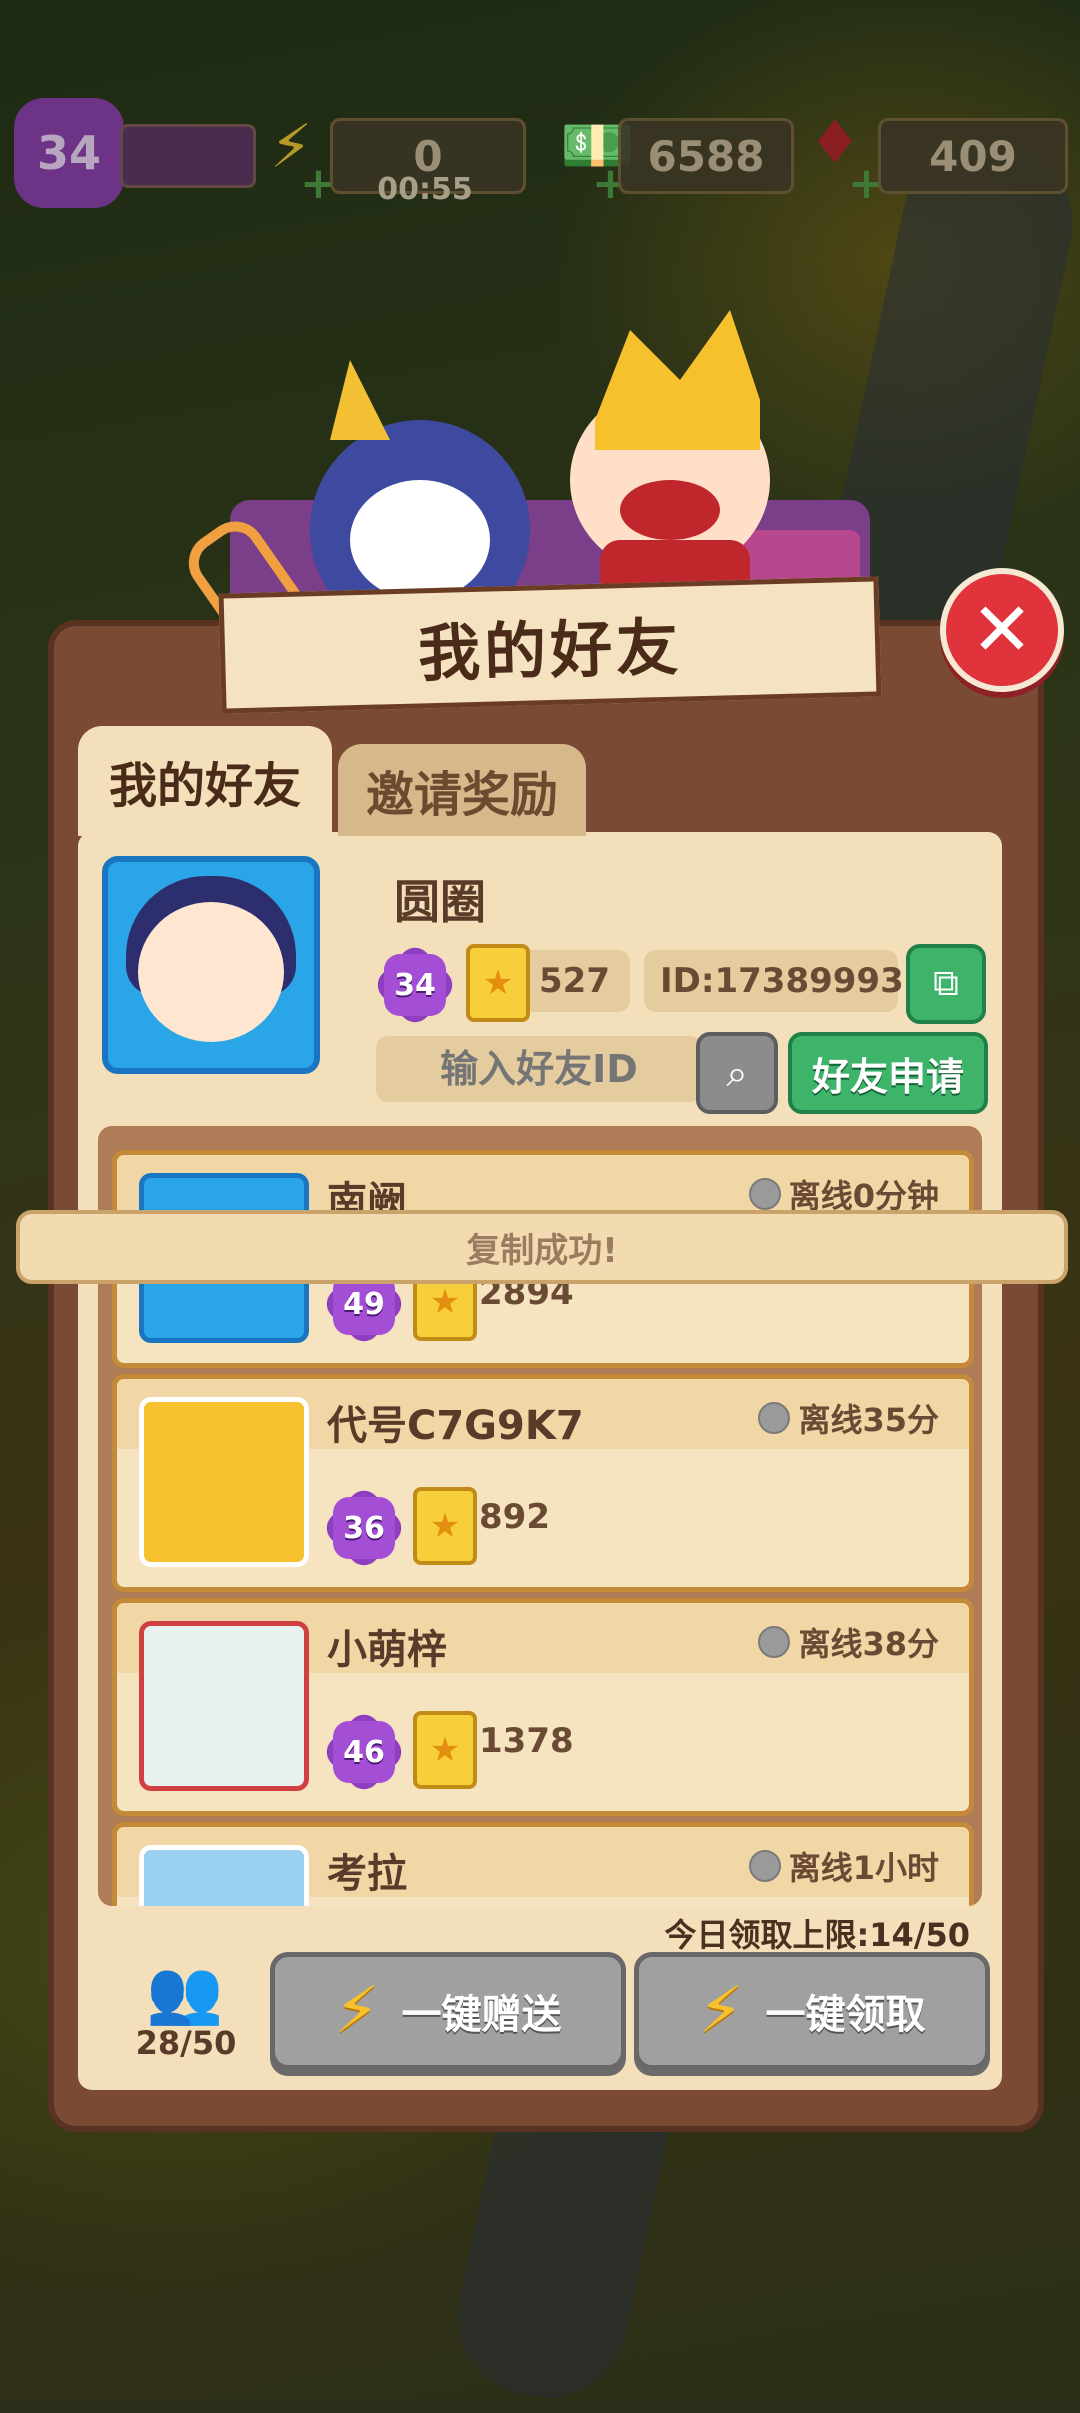 This screenshot has height=2413, width=1080. I want to click on my-id-text: ID:17389993, so click(782, 981).